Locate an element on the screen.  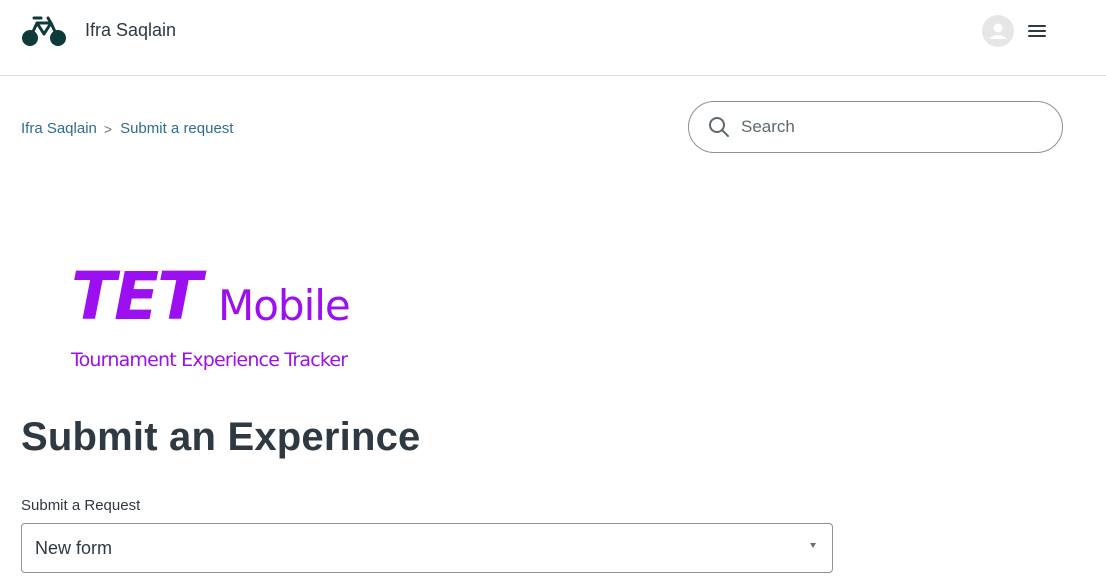
breadcrumb-item-home: Ifra Saqlain is located at coordinates (59, 129).